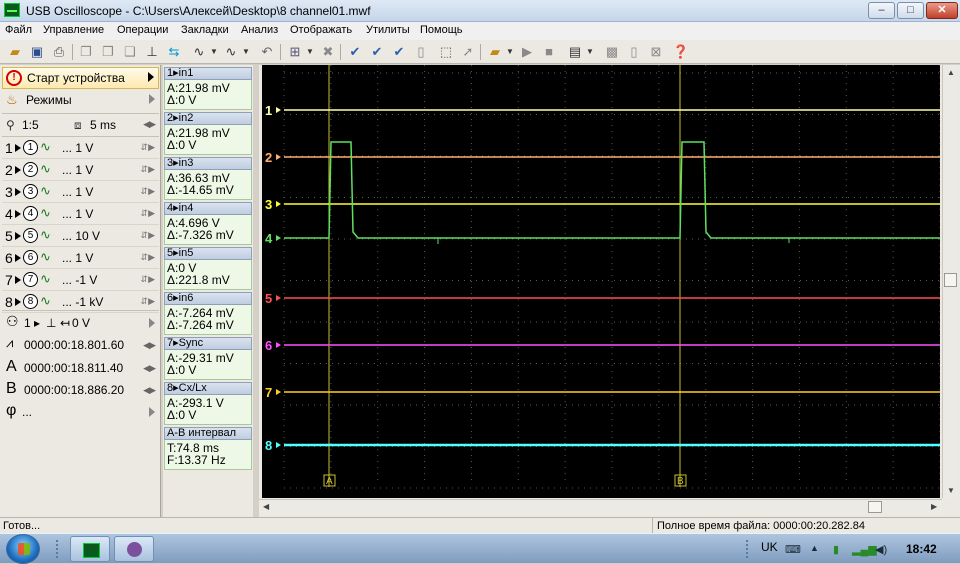 This screenshot has width=960, height=564. What do you see at coordinates (208, 73) in the screenshot?
I see `measurement-header: 1▸in1` at bounding box center [208, 73].